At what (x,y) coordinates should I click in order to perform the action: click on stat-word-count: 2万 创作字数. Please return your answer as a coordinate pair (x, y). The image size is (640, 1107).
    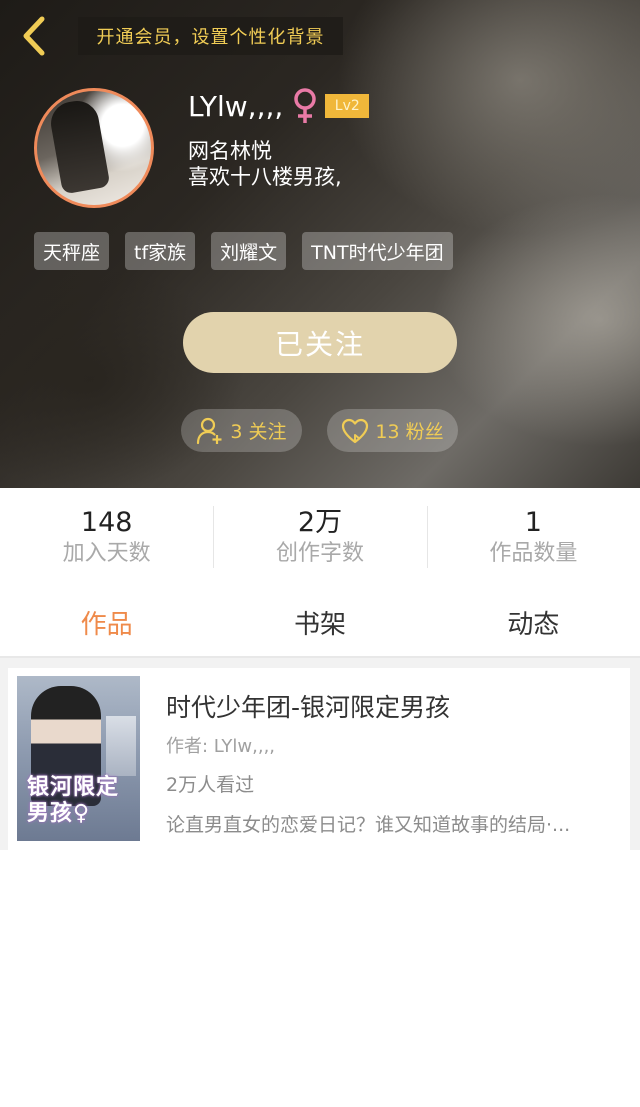
    Looking at the image, I should click on (319, 538).